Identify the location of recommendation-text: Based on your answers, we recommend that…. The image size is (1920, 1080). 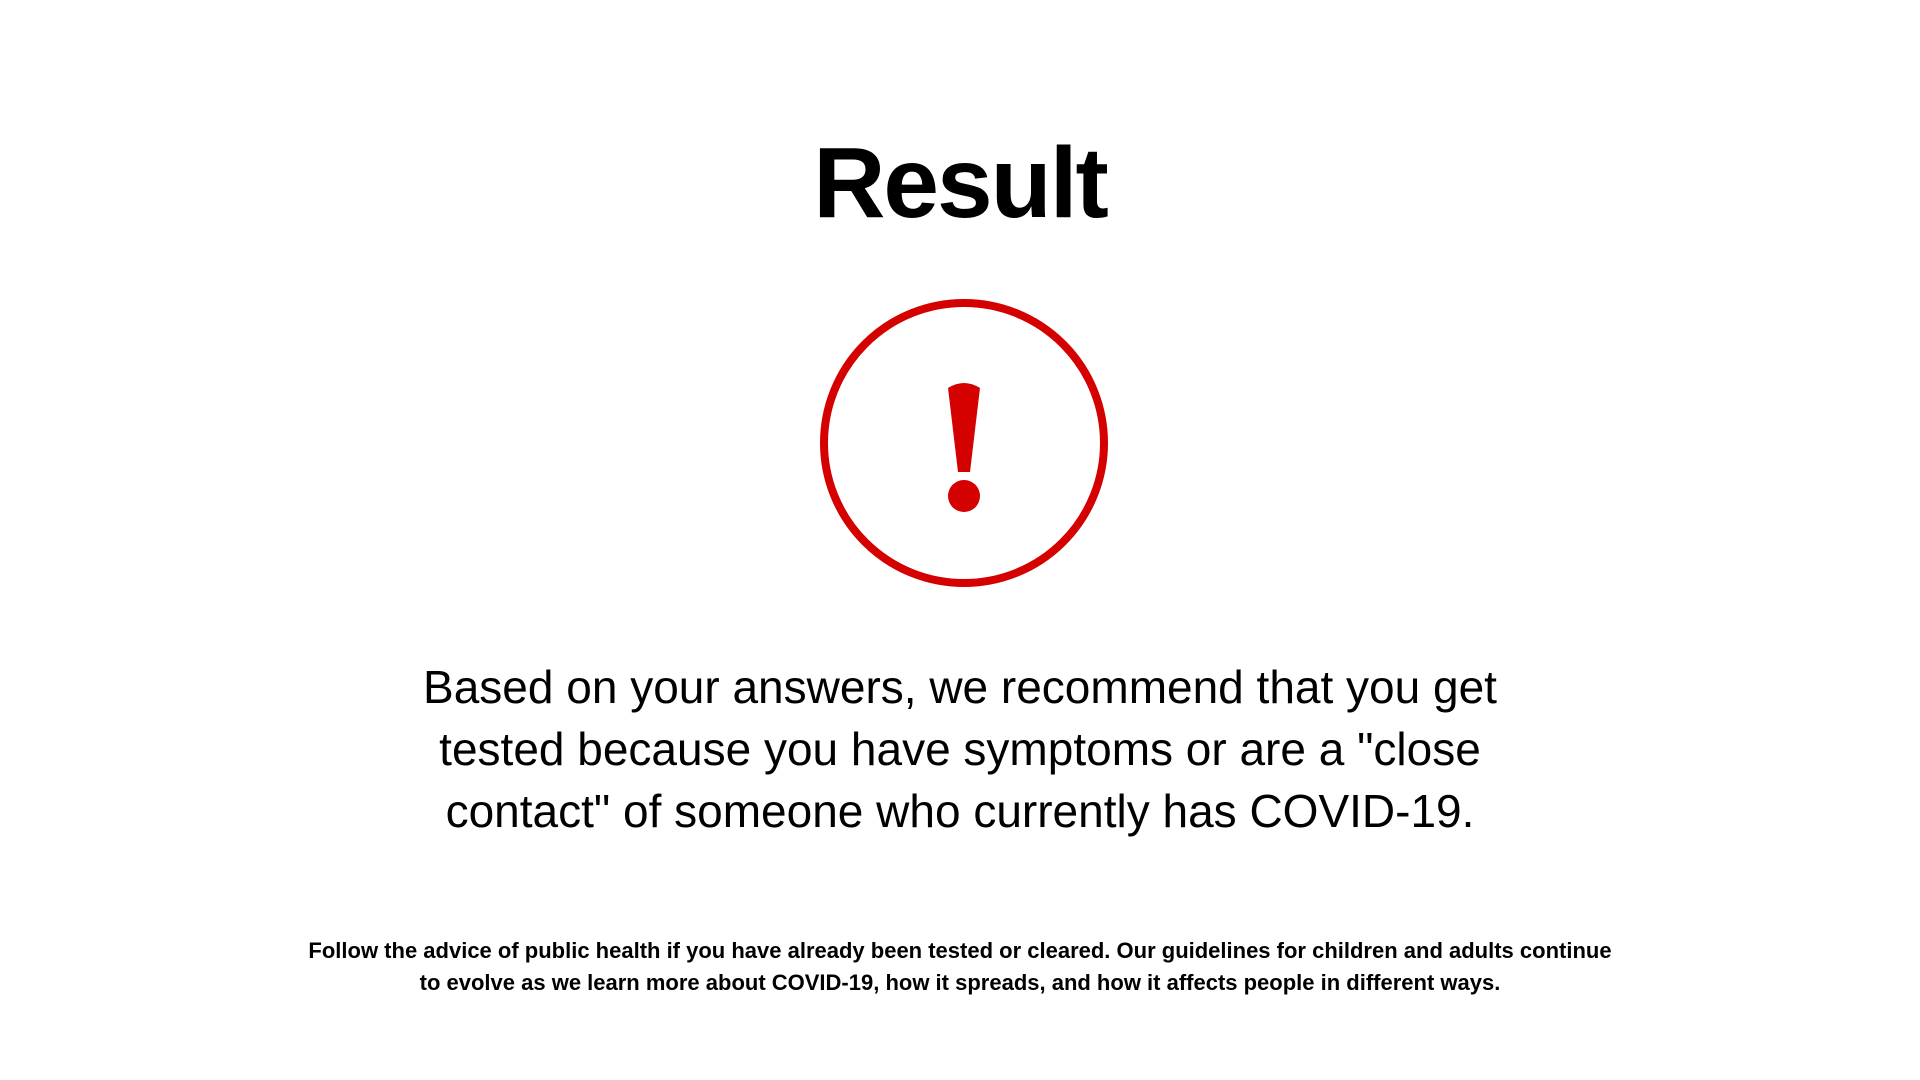
(960, 749).